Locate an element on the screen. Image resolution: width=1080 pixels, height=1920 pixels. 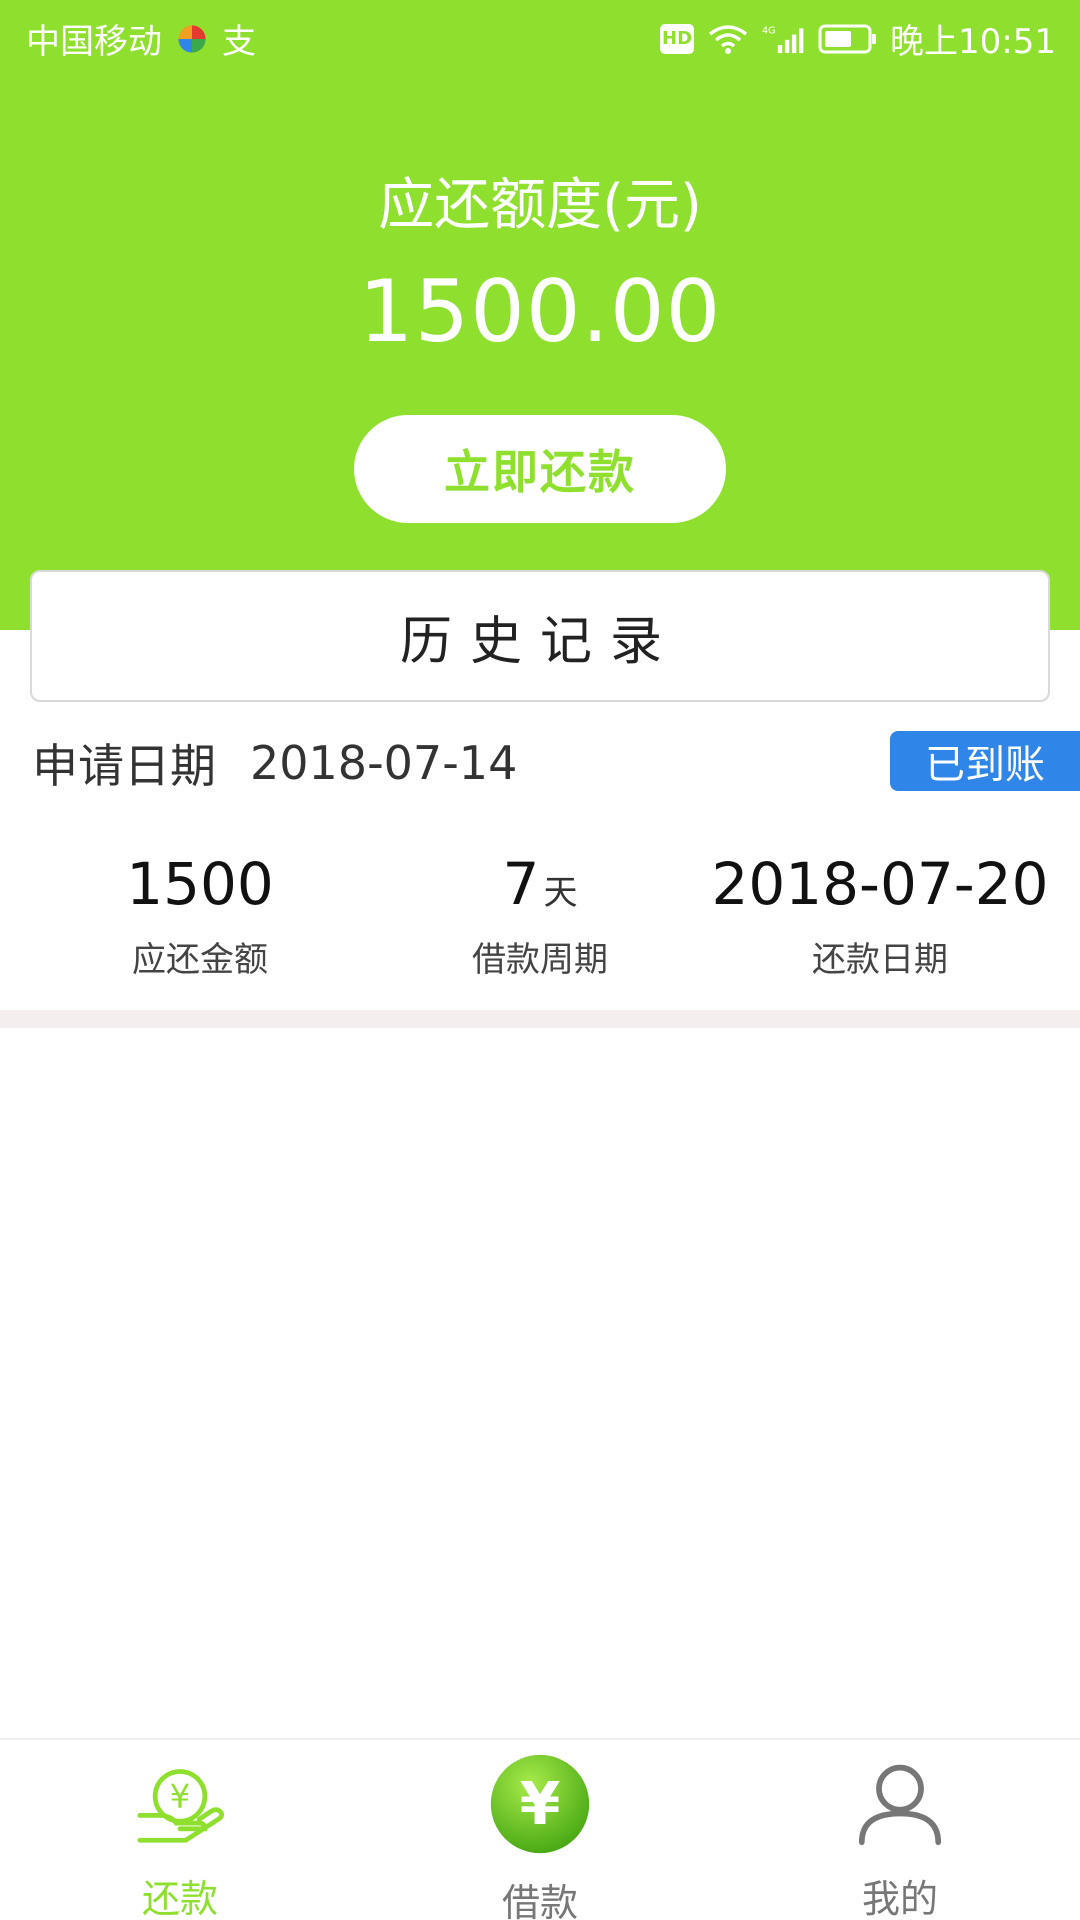
hd-badge: HD is located at coordinates (677, 38).